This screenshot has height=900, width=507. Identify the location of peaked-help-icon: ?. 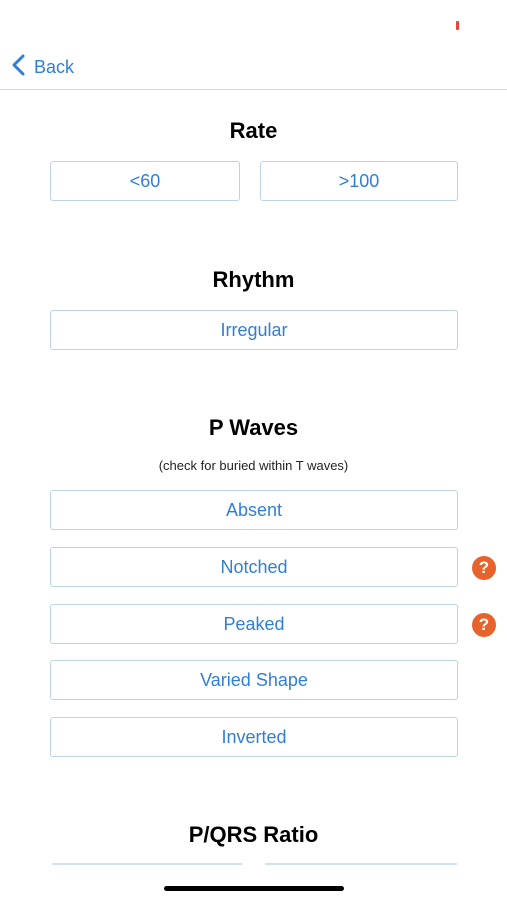
(484, 625).